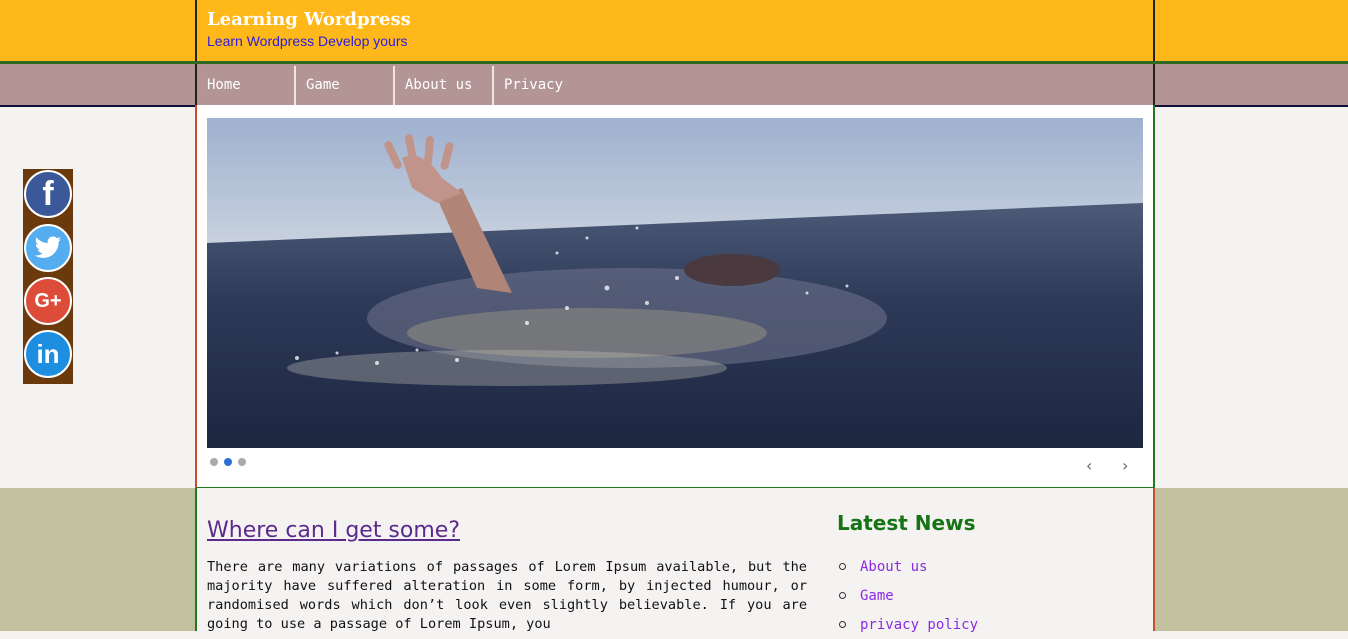 The height and width of the screenshot is (639, 1348). Describe the element at coordinates (196, 30) in the screenshot. I see `header-border-left` at that location.